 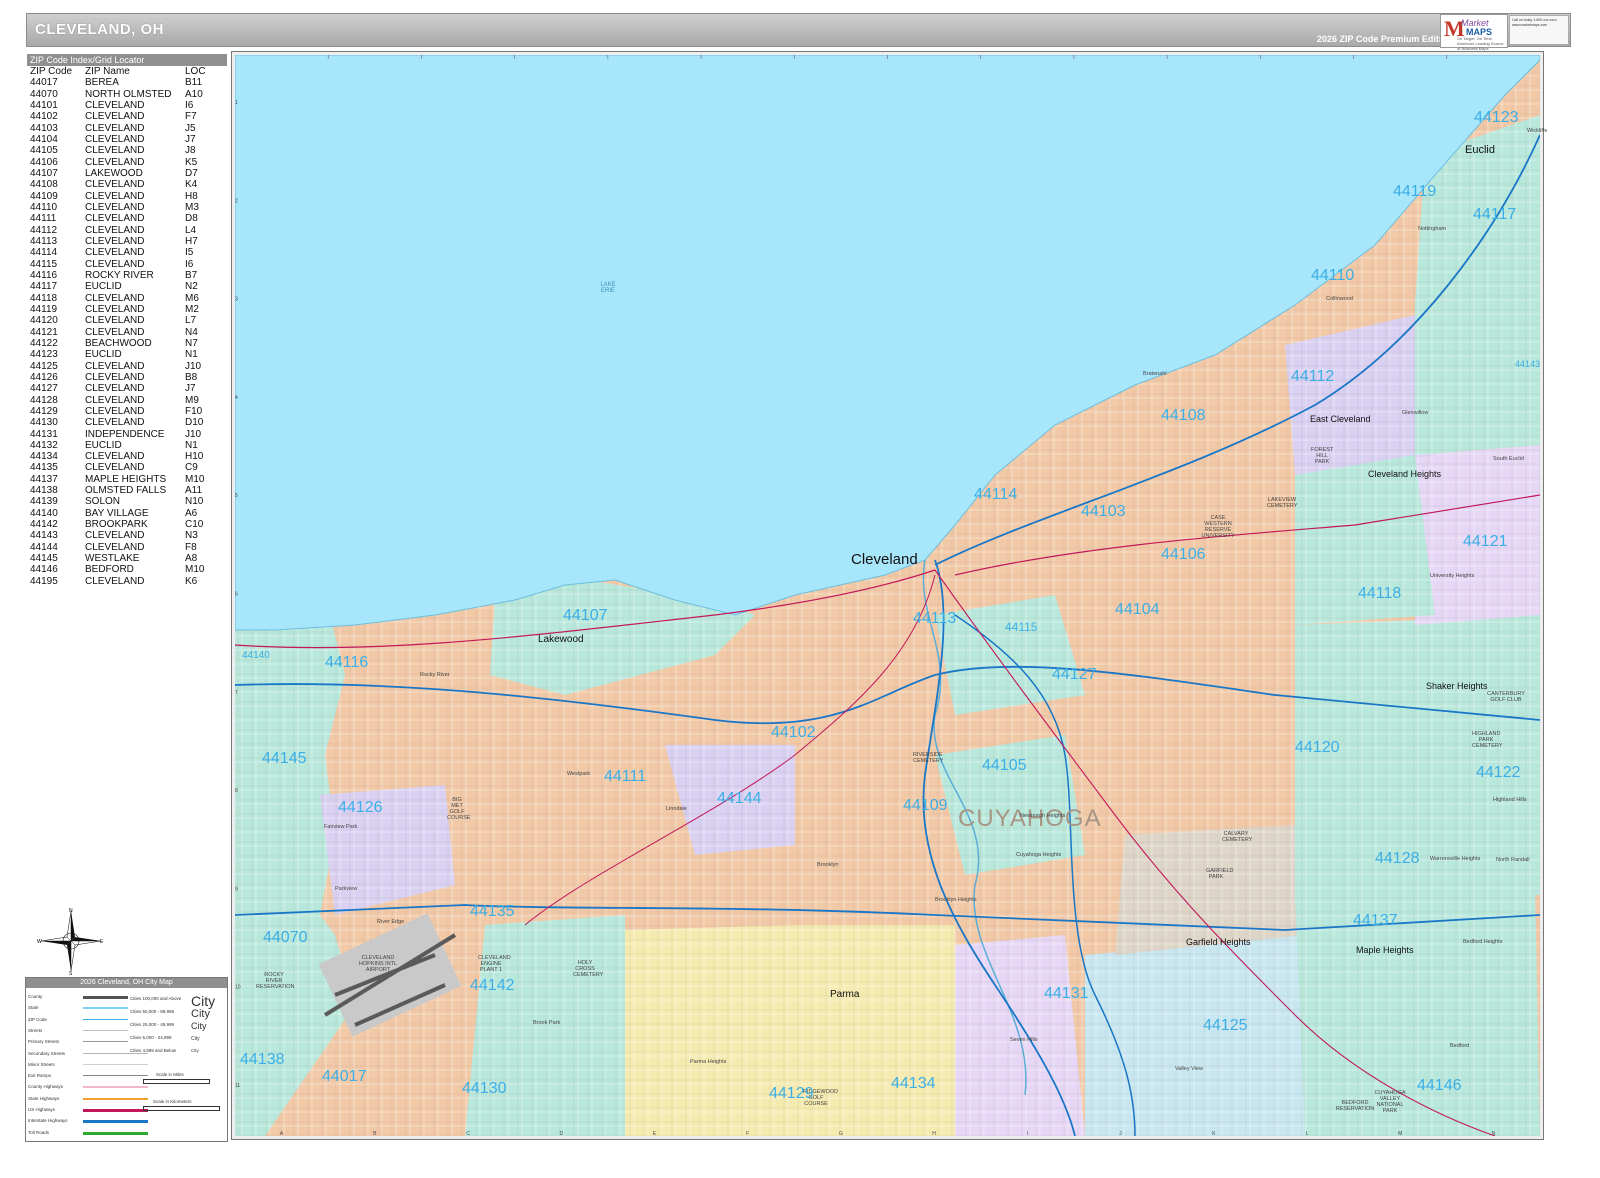 I want to click on compass-e: E, so click(x=102, y=942).